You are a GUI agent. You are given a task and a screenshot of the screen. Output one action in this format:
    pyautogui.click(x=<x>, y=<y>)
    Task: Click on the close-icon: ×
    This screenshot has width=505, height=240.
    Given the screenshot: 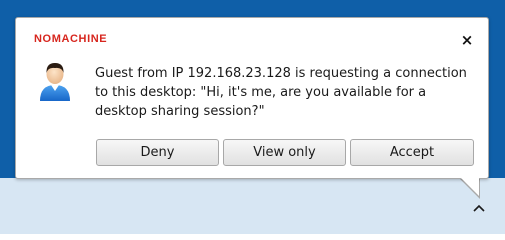 What is the action you would take?
    pyautogui.click(x=467, y=40)
    